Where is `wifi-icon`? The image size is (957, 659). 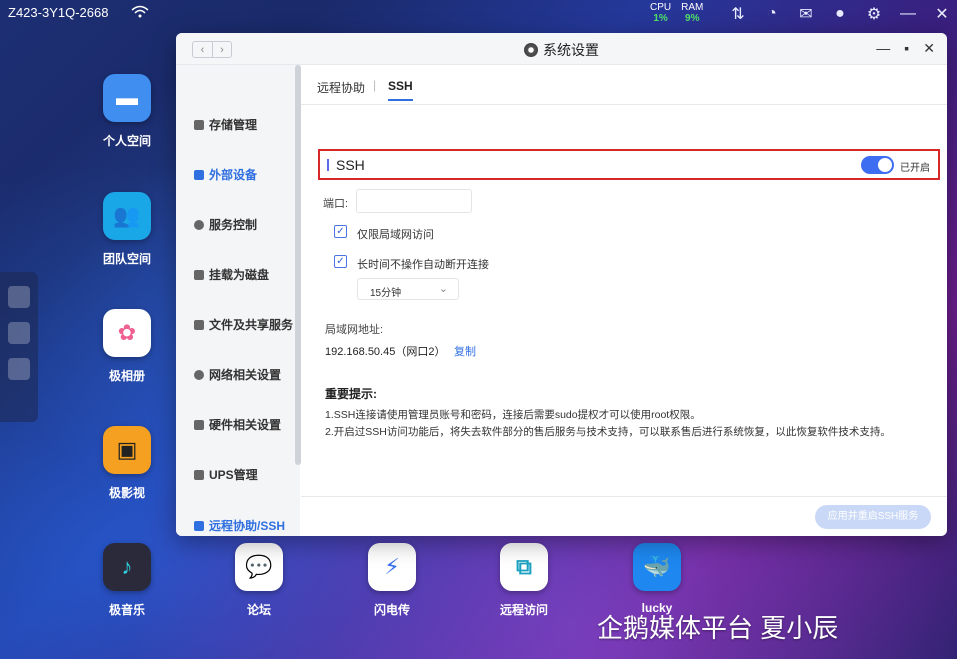 wifi-icon is located at coordinates (140, 13).